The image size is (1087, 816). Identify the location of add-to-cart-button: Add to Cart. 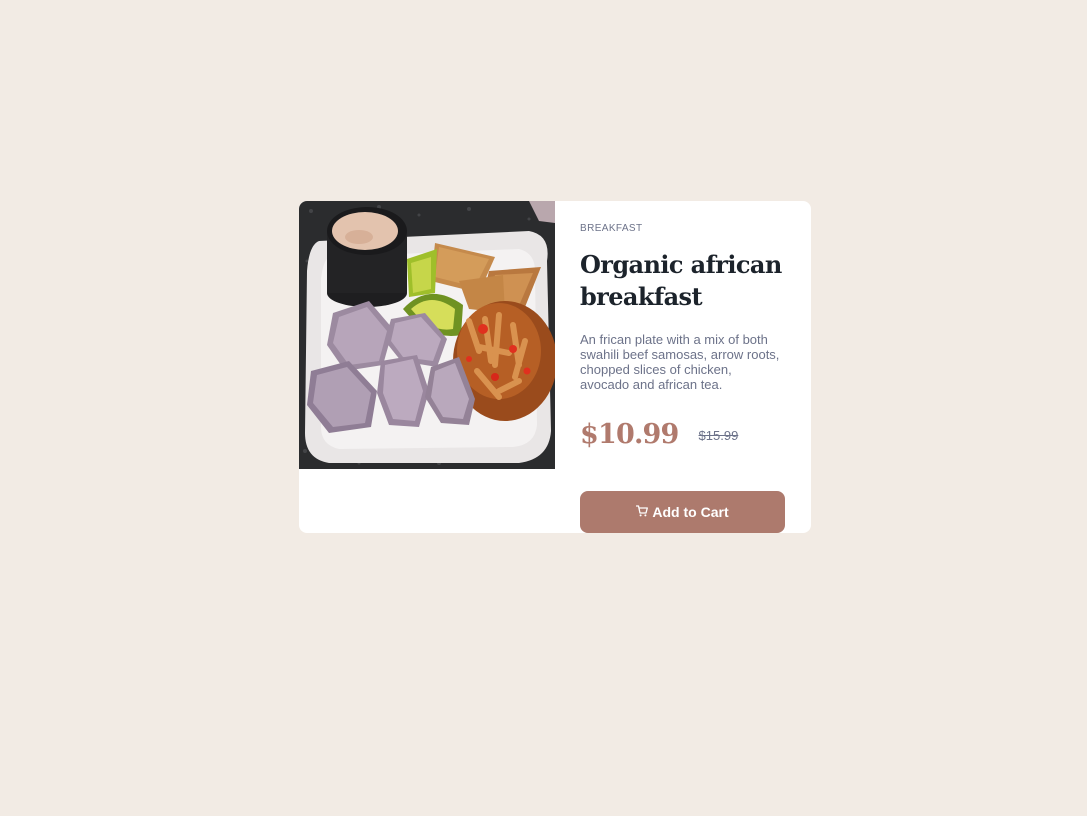
(682, 512).